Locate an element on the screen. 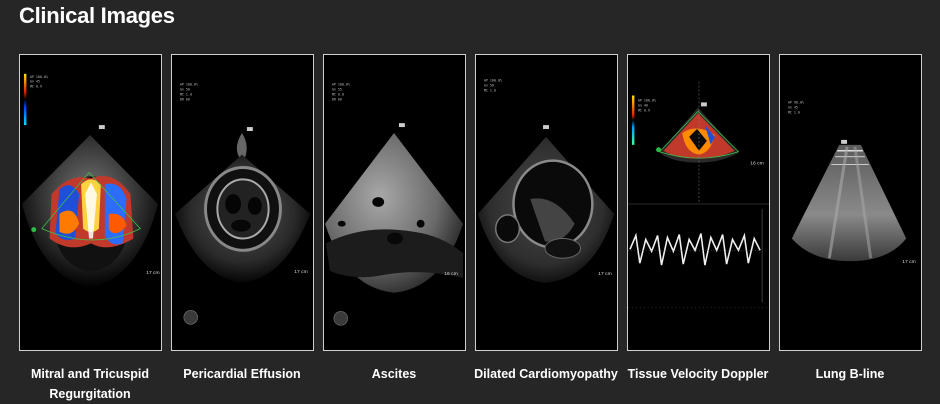 Image resolution: width=940 pixels, height=404 pixels. ultrasound-lung-b-line: AP 98.0% Gn 45 MI 1.0 17 cm is located at coordinates (852, 182).